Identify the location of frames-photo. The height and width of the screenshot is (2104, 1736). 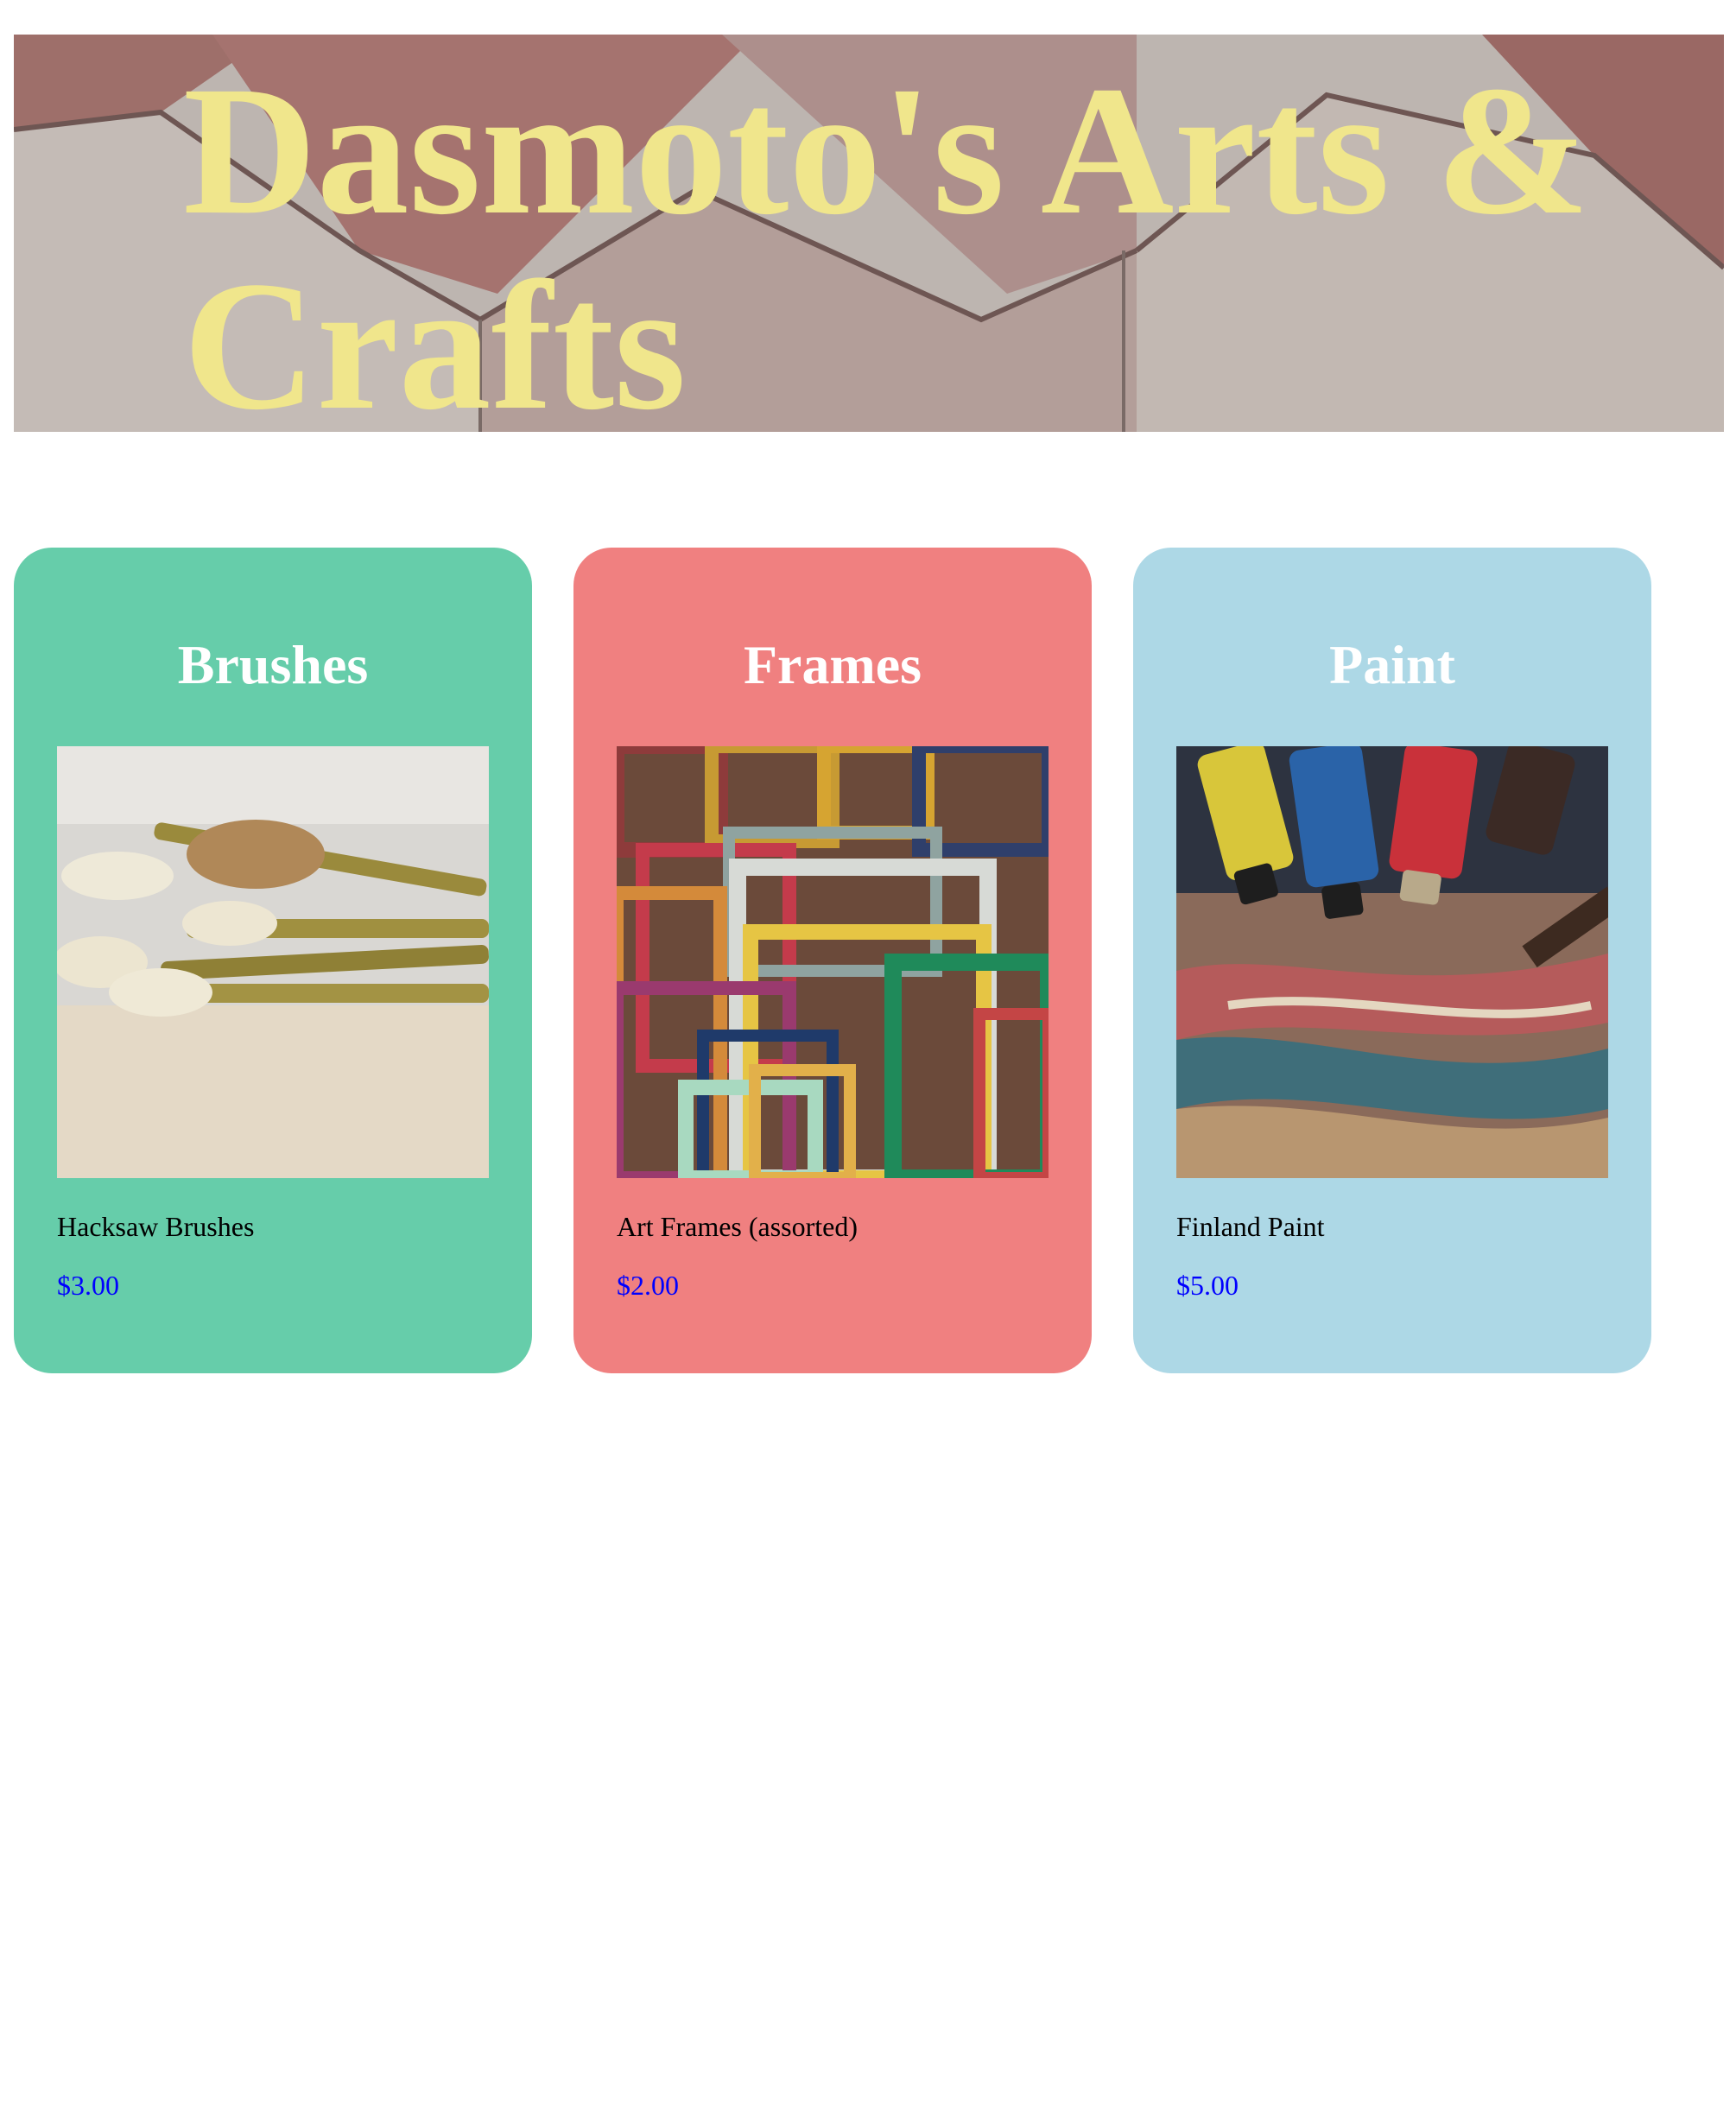
(833, 962).